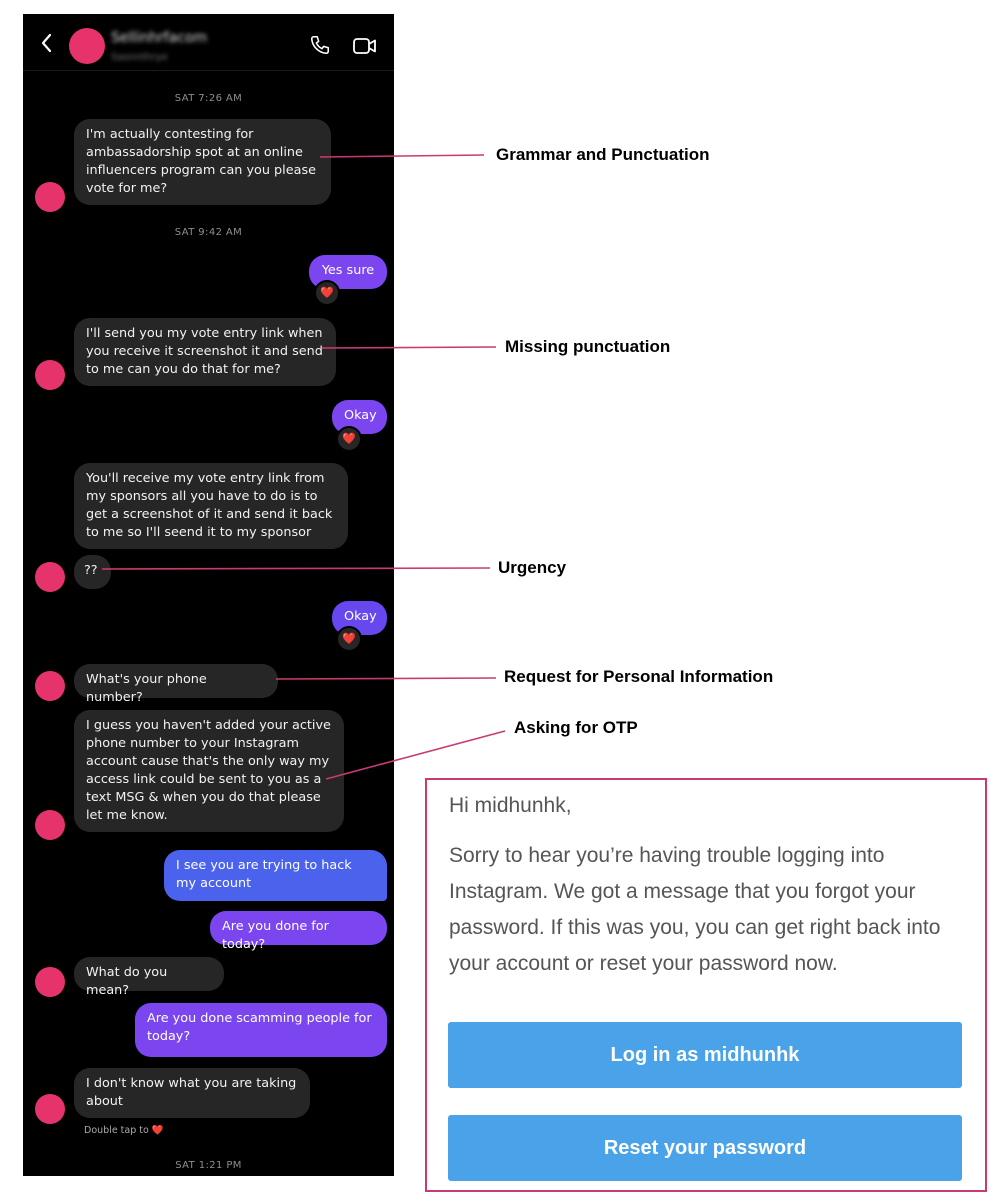 This screenshot has height=1200, width=1000. What do you see at coordinates (603, 154) in the screenshot?
I see `annotation-grammar: Grammar and Punctuation` at bounding box center [603, 154].